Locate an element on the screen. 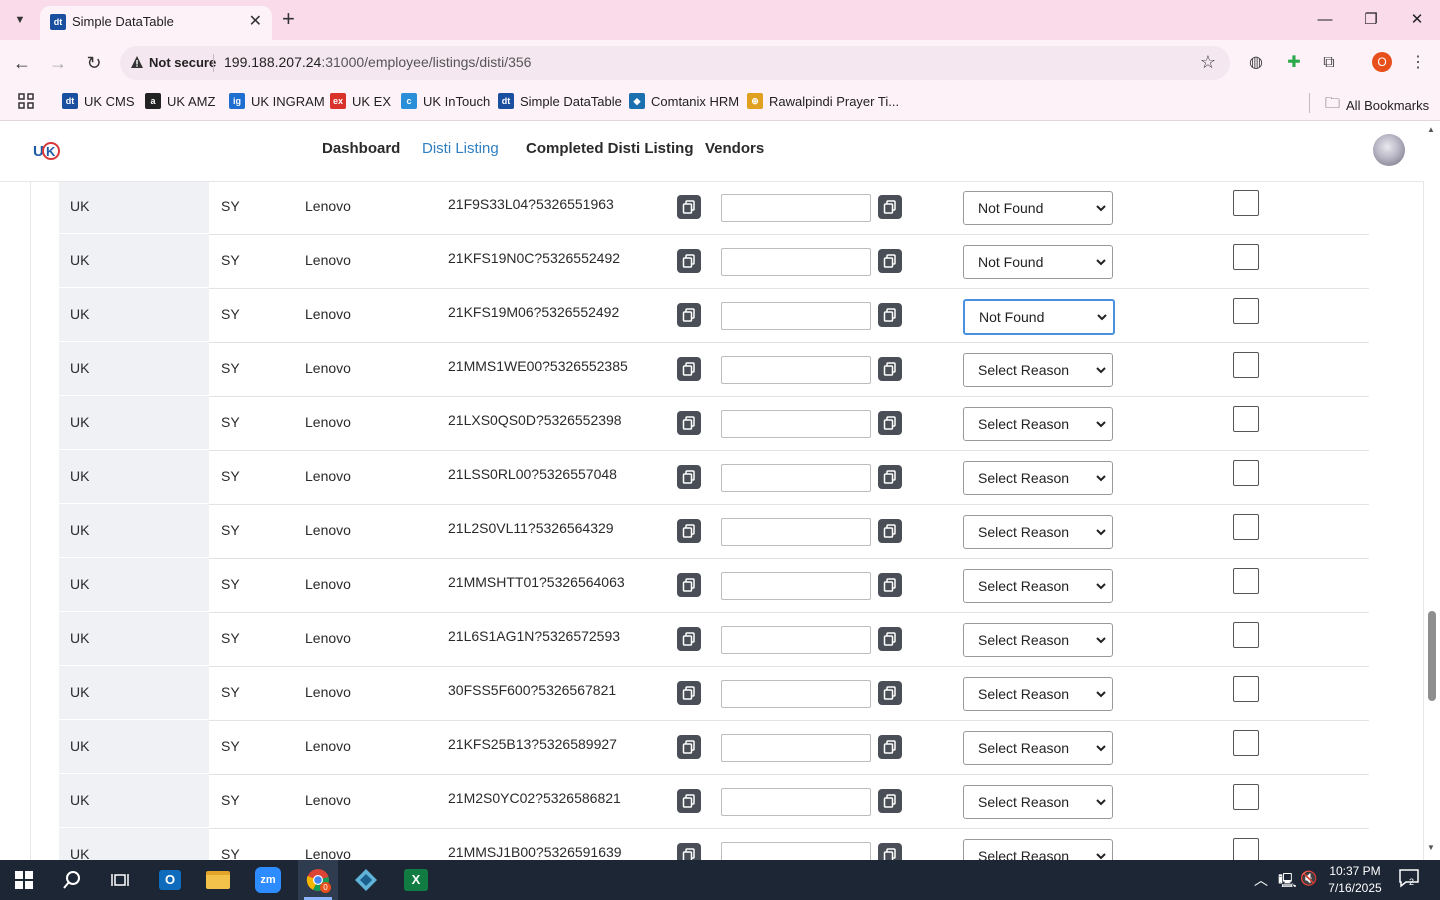  tray-chevron-up-icon: ︿ is located at coordinates (1261, 880).